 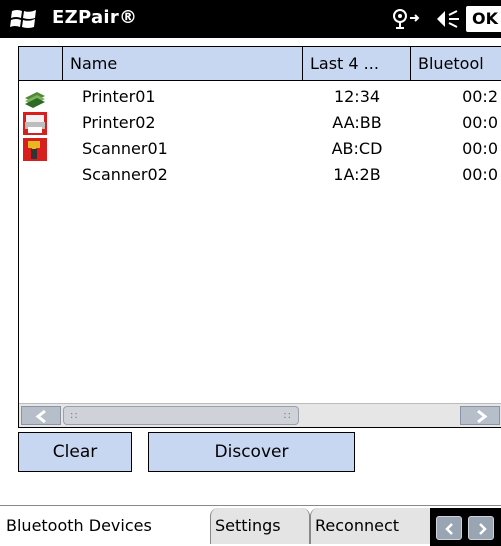 I want to click on tab-scroll-left-button, so click(x=449, y=528).